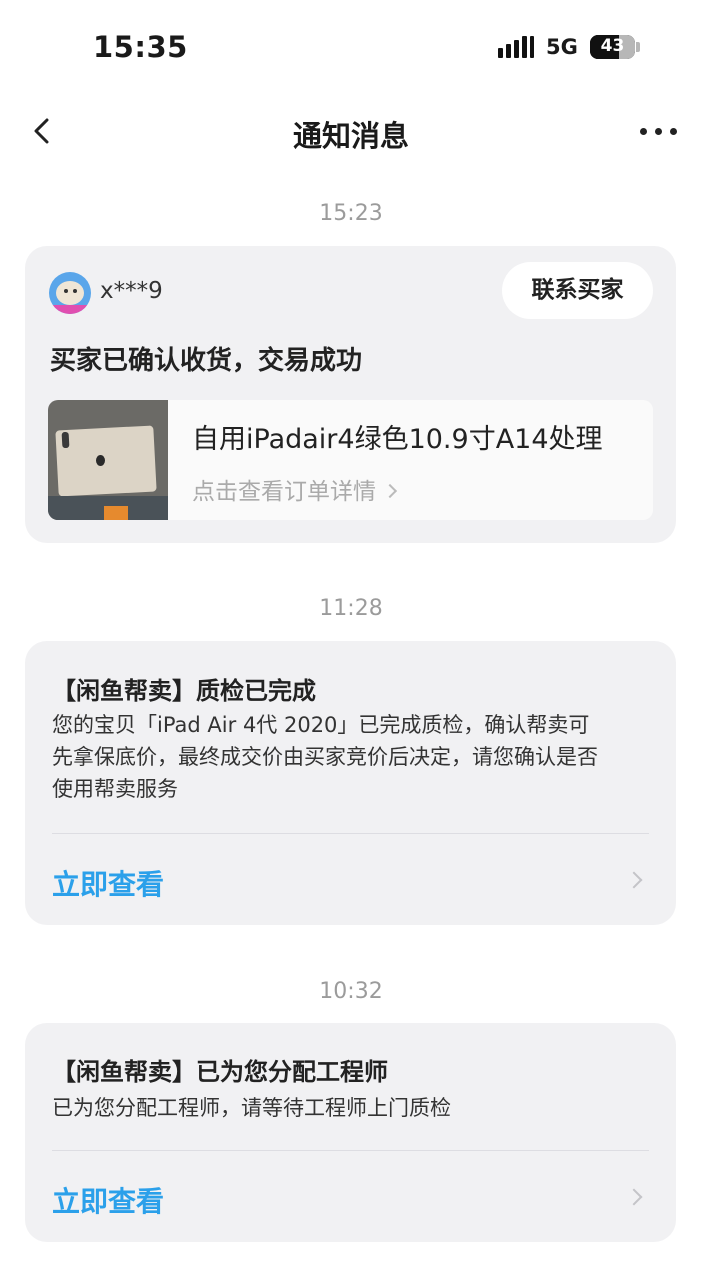 The width and height of the screenshot is (702, 1280). What do you see at coordinates (184, 691) in the screenshot?
I see `notice-title: 【闲鱼帮卖】质检已完成` at bounding box center [184, 691].